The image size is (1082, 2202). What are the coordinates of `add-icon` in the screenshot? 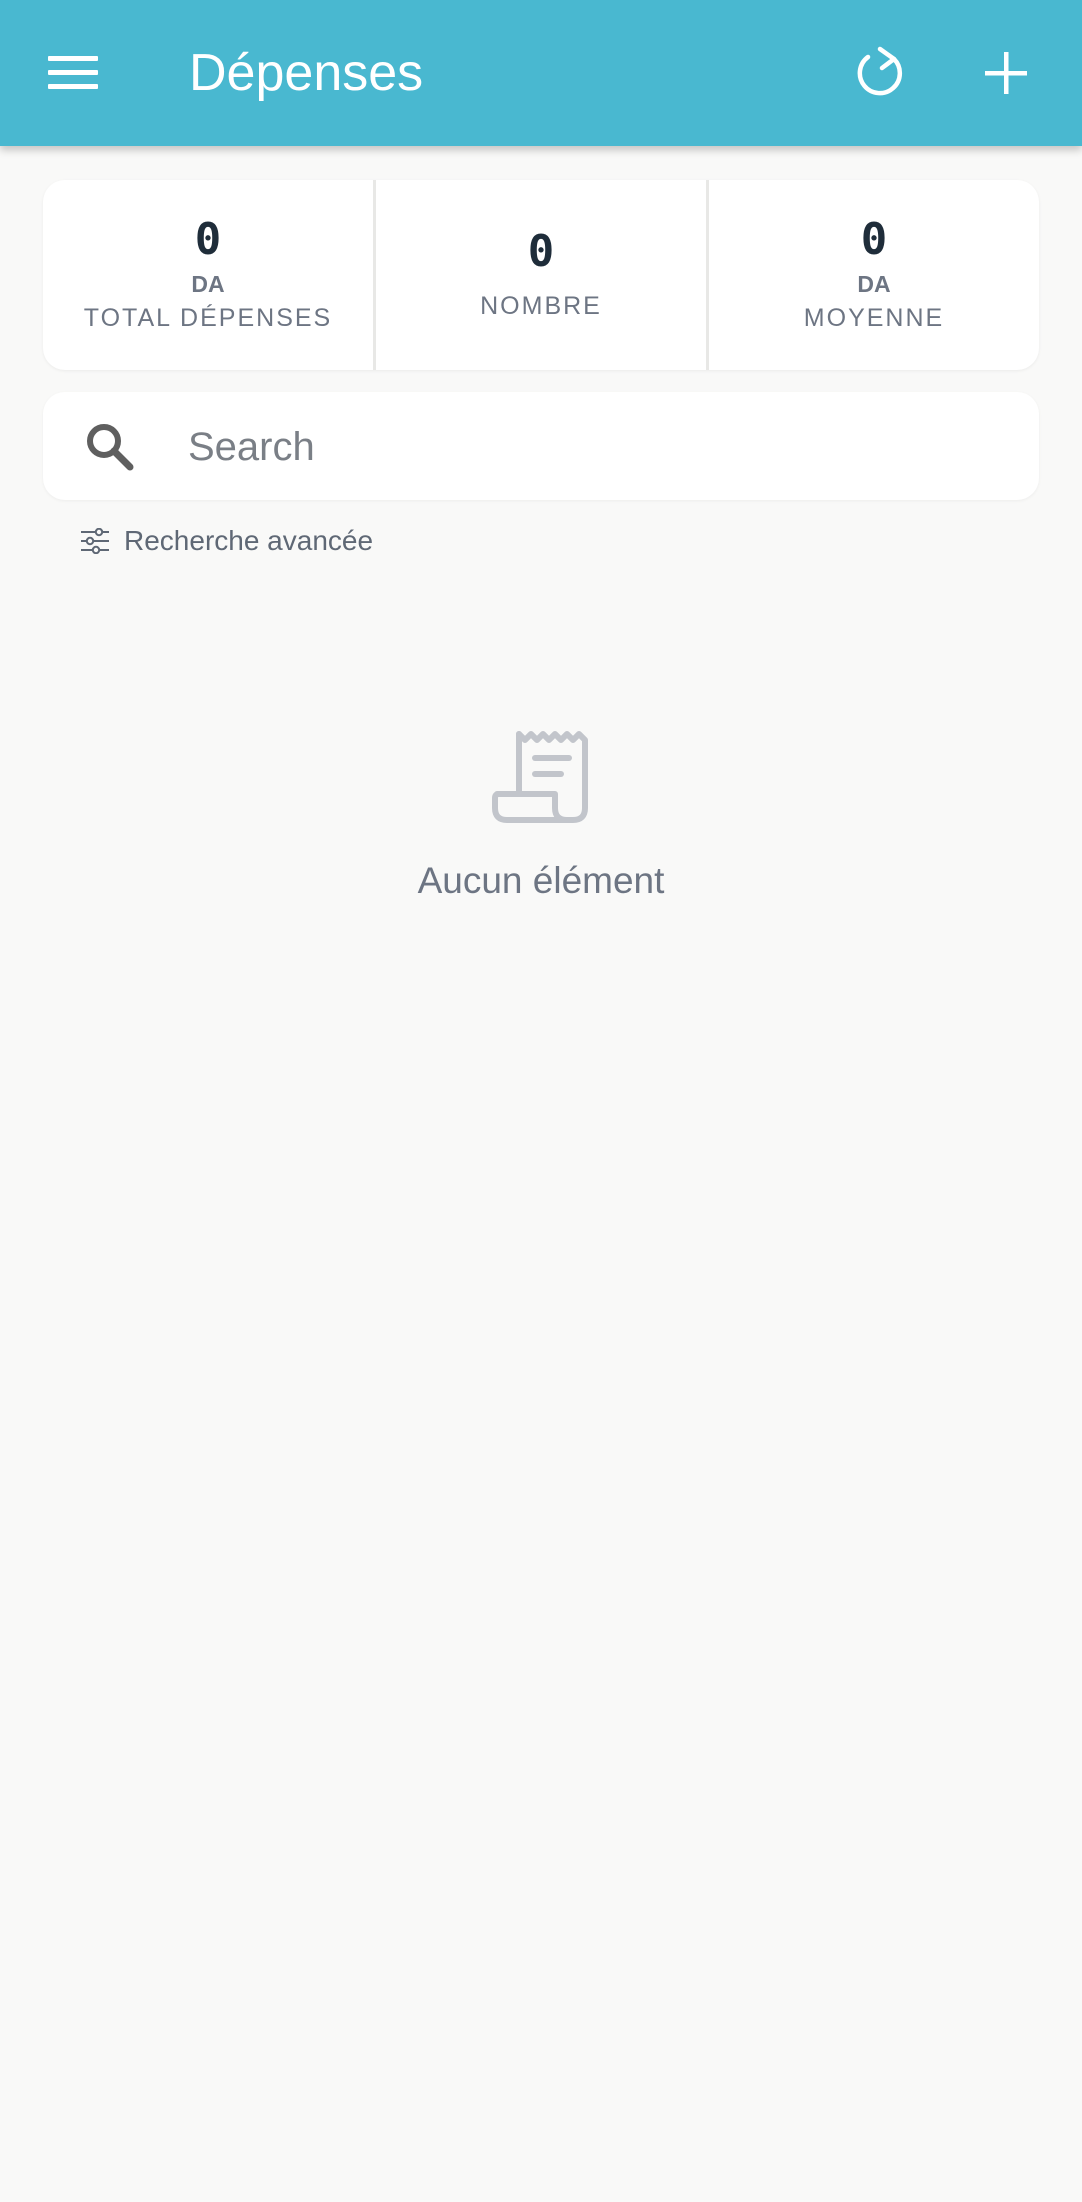 It's located at (1006, 73).